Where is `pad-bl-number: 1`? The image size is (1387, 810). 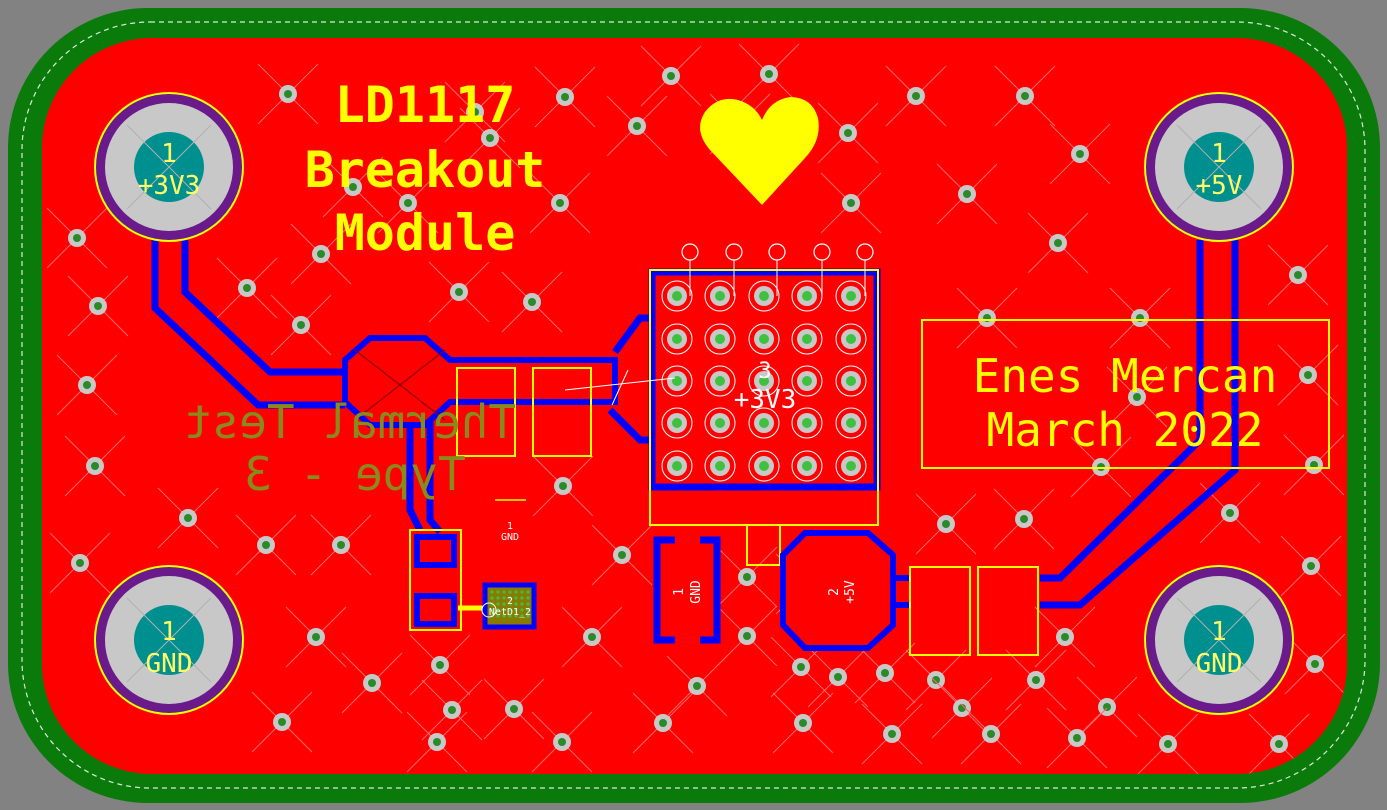 pad-bl-number: 1 is located at coordinates (169, 632).